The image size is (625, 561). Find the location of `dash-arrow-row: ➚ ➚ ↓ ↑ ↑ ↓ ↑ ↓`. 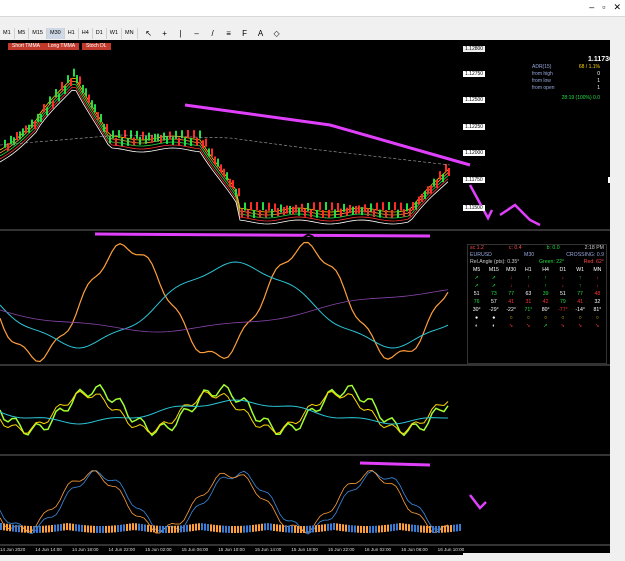

dash-arrow-row: ➚ ➚ ↓ ↑ ↑ ↓ ↑ ↓ is located at coordinates (537, 278).